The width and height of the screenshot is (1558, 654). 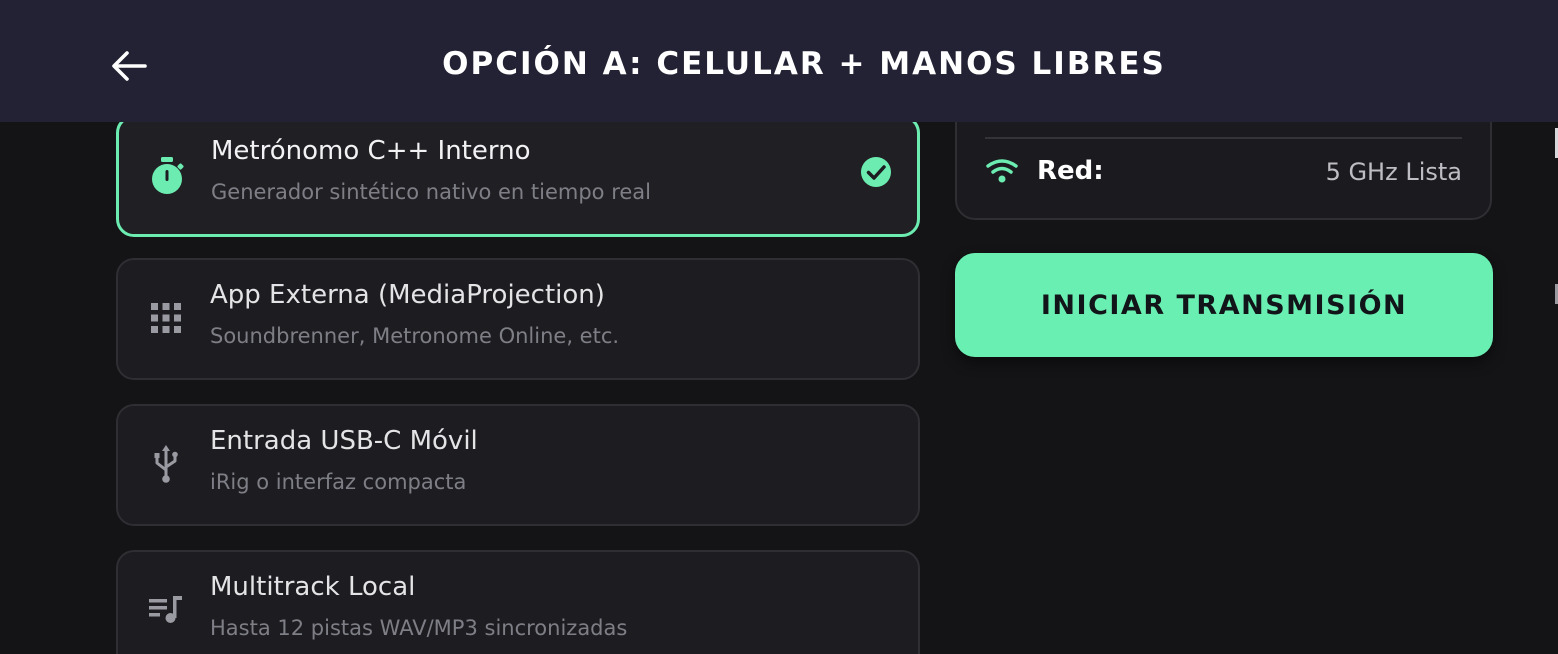 What do you see at coordinates (166, 318) in the screenshot?
I see `apps-grid-icon` at bounding box center [166, 318].